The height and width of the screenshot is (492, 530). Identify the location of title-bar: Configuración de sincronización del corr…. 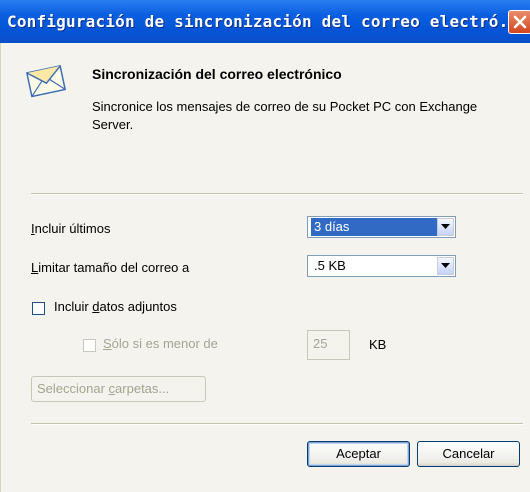
(265, 21).